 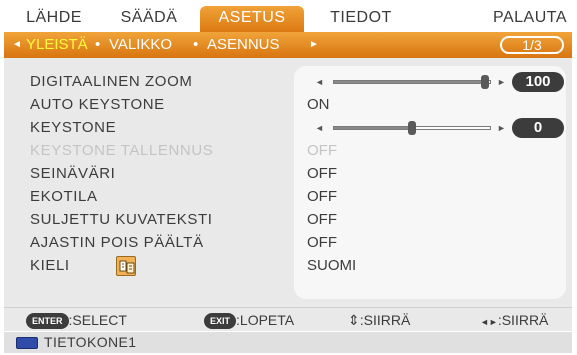 I want to click on tab-lahde: LÄHDE, so click(x=54, y=18).